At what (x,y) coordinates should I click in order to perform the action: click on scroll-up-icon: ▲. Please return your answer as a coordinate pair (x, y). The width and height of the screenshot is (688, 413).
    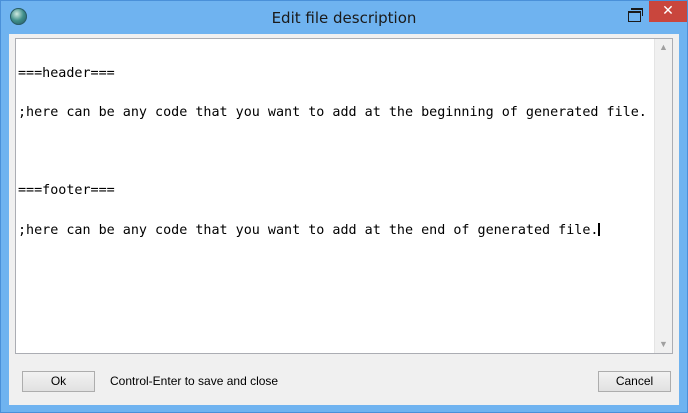
    Looking at the image, I should click on (663, 47).